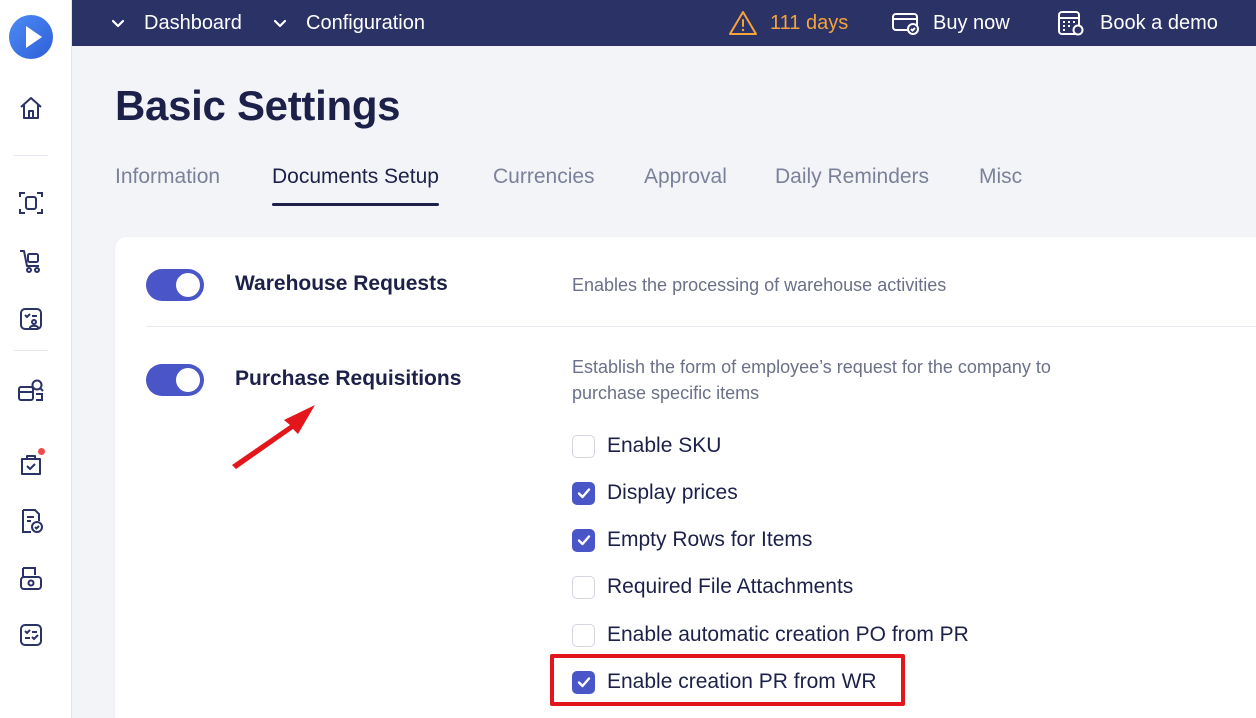  Describe the element at coordinates (31, 463) in the screenshot. I see `task-bag-icon` at that location.